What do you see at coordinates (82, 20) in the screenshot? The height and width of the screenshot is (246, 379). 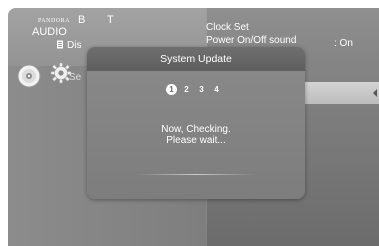 I see `menu-label-b: B` at bounding box center [82, 20].